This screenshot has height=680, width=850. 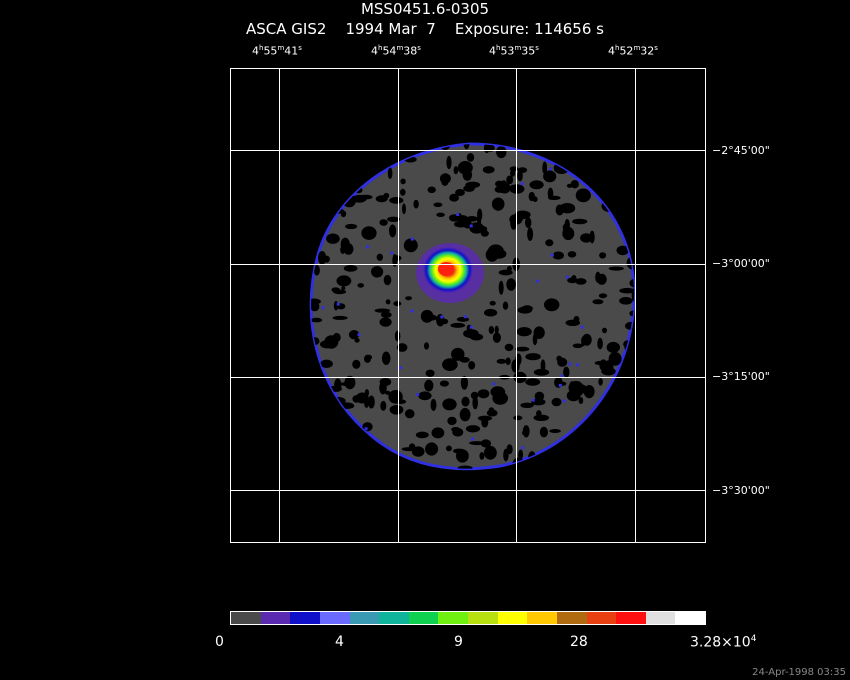 I want to click on xray-source, so click(x=450, y=273).